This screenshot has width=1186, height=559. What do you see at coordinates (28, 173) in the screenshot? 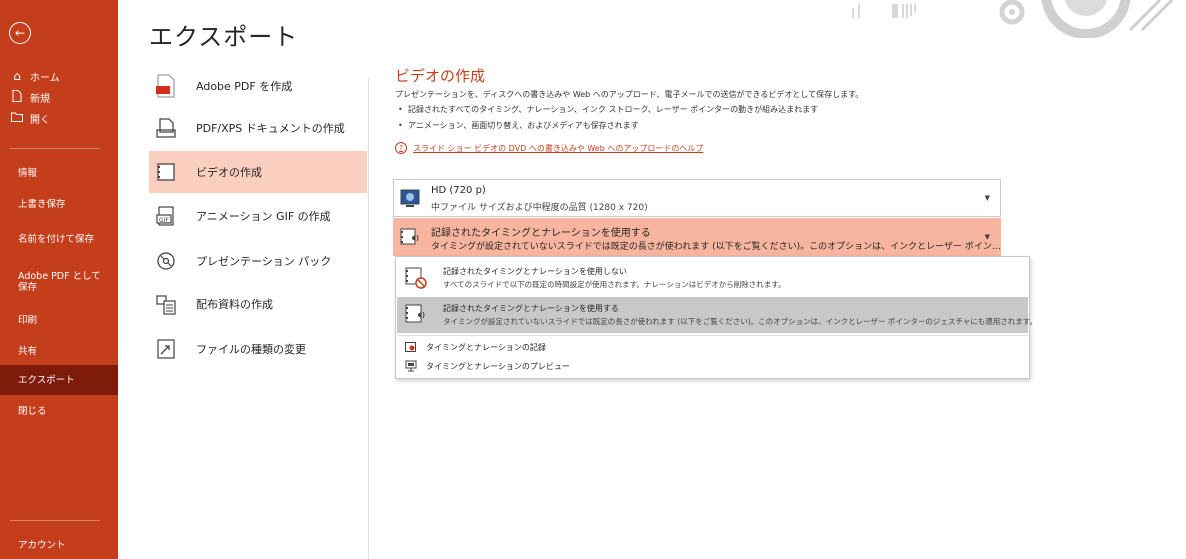
I see `sidebar-item-label: 情報` at bounding box center [28, 173].